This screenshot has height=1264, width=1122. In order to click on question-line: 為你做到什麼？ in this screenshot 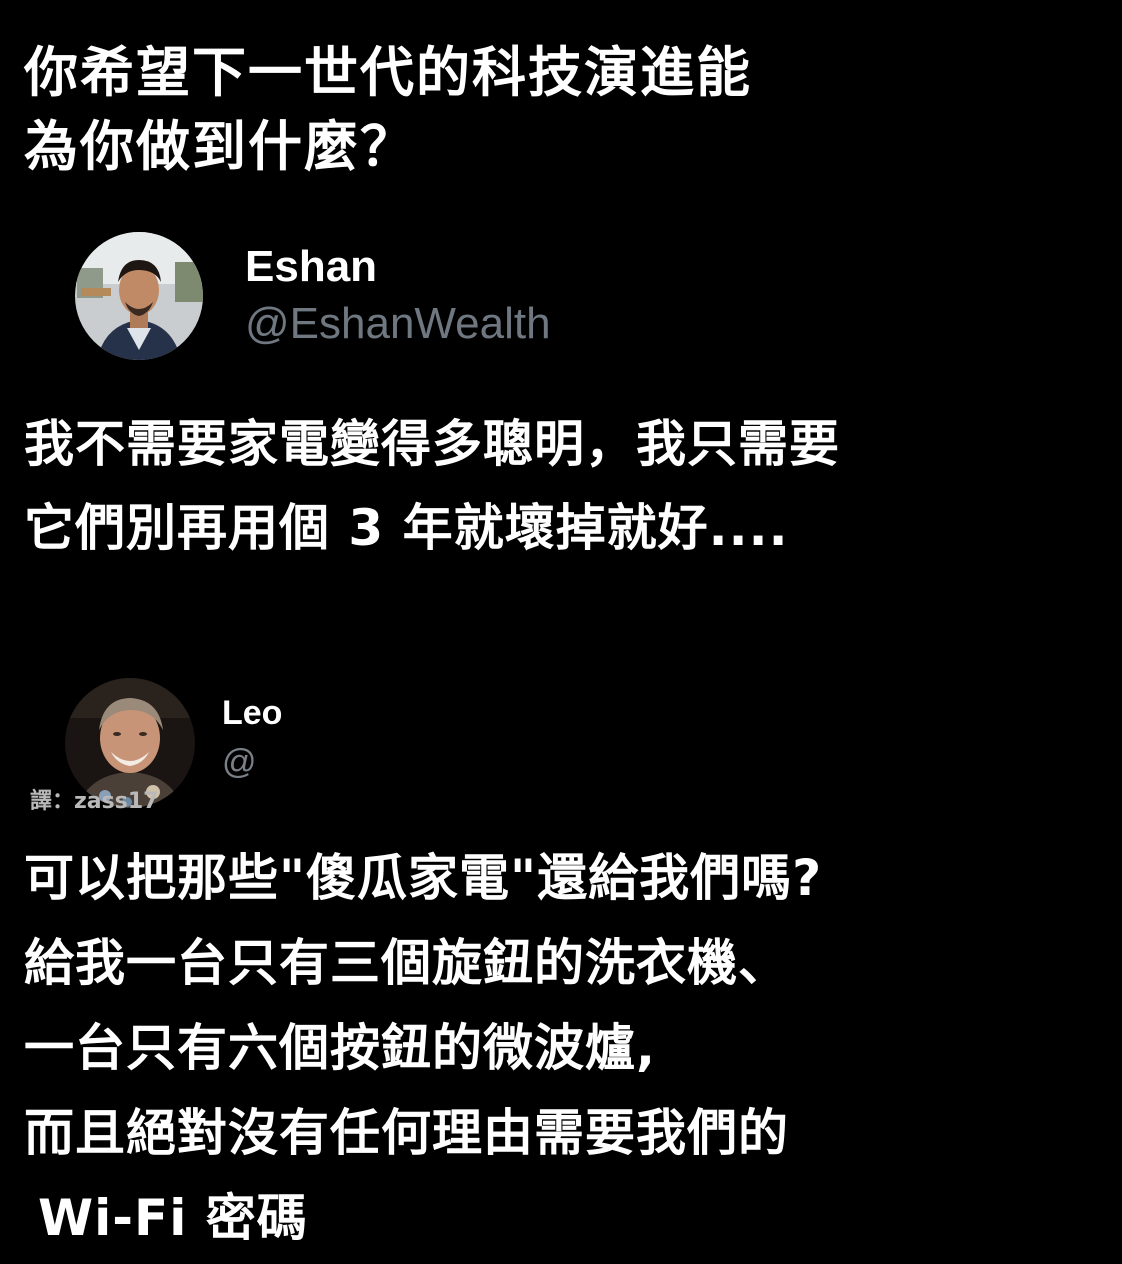, I will do `click(220, 146)`.